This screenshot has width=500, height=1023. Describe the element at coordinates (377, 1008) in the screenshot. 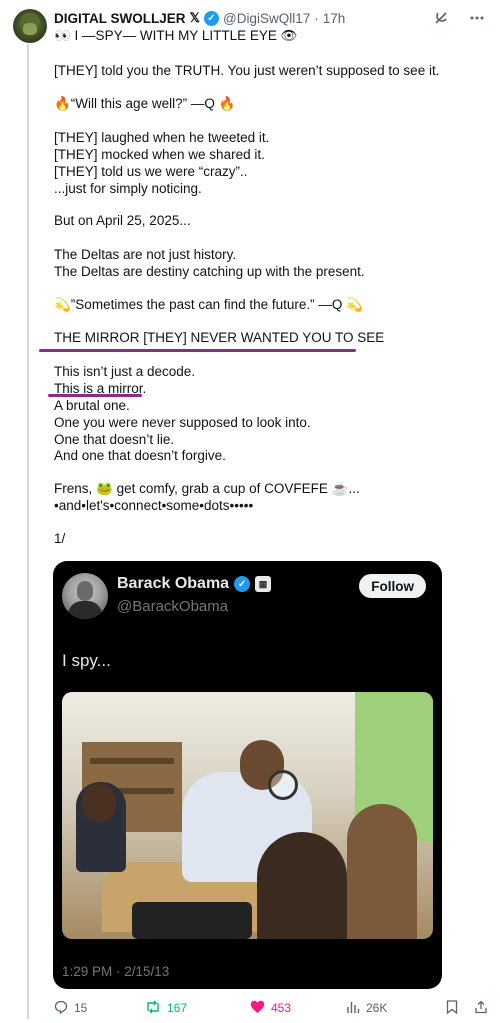

I see `views-count: 26K` at that location.